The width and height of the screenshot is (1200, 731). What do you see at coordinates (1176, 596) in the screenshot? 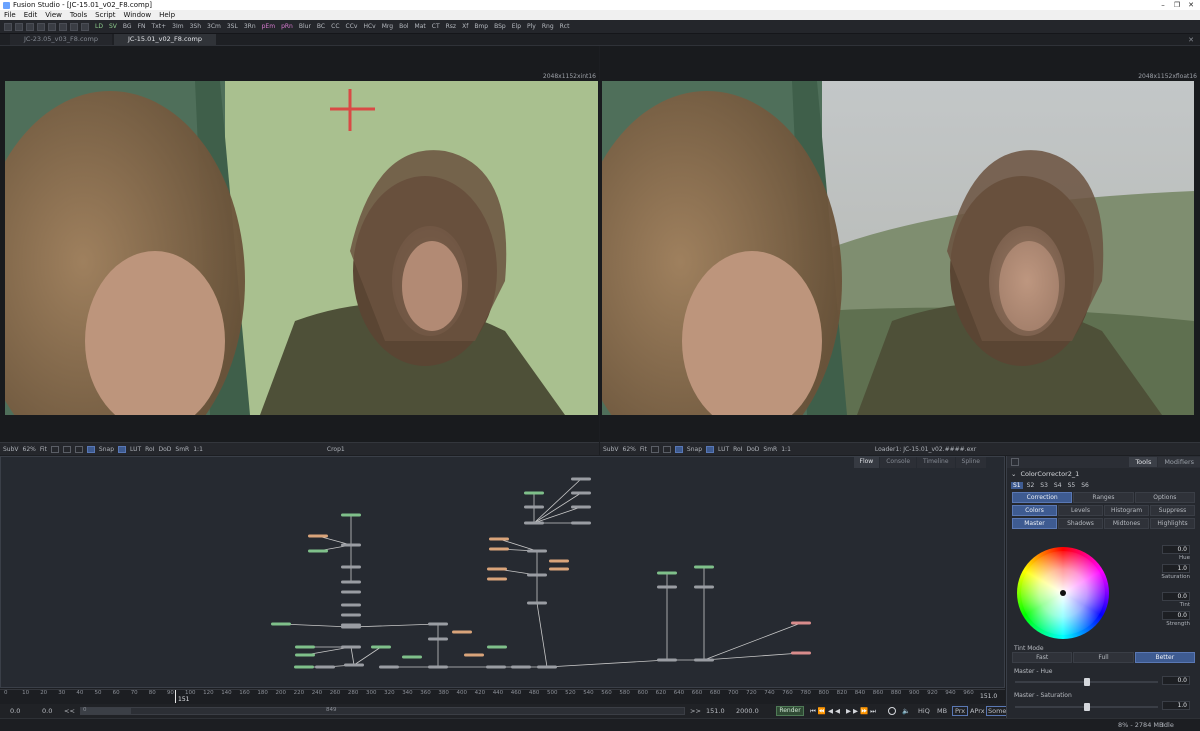
I see `tint-field: 0.0` at bounding box center [1176, 596].